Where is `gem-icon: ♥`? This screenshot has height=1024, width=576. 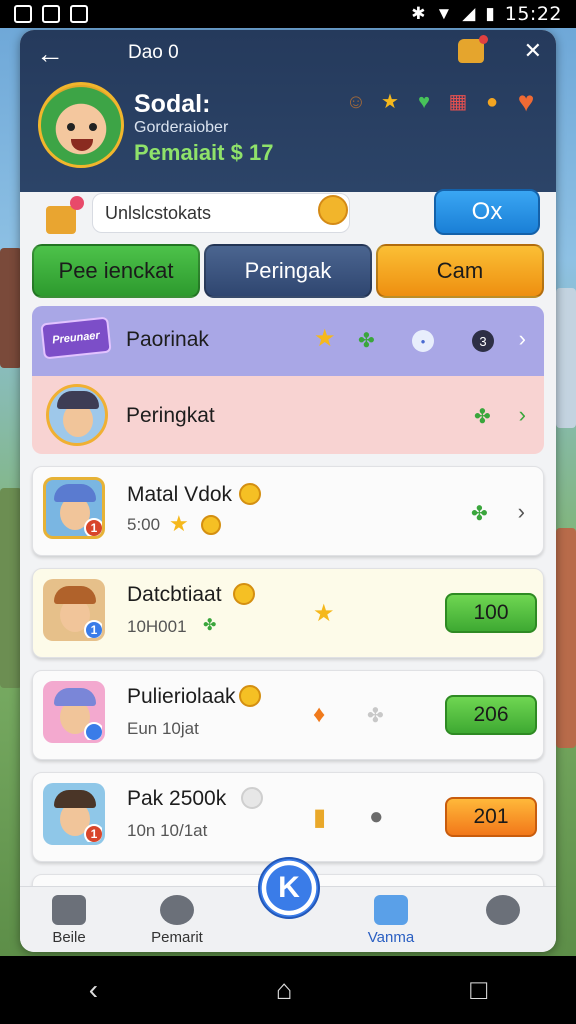 gem-icon: ♥ is located at coordinates (424, 102).